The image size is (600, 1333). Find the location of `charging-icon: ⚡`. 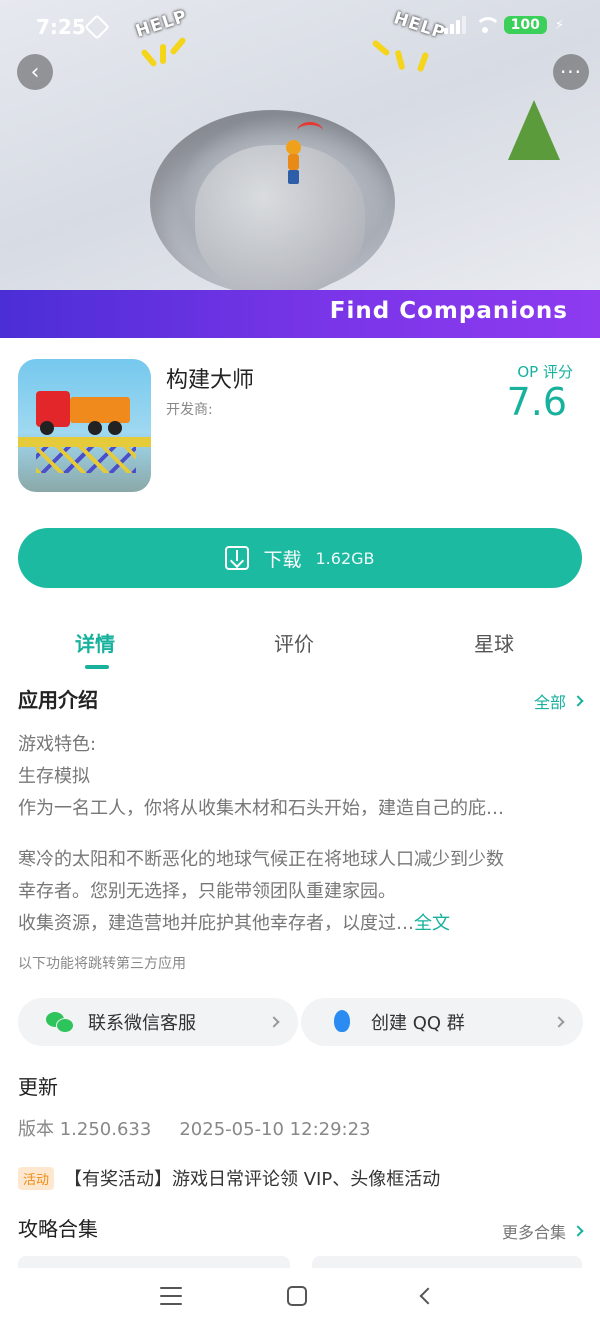

charging-icon: ⚡ is located at coordinates (559, 25).